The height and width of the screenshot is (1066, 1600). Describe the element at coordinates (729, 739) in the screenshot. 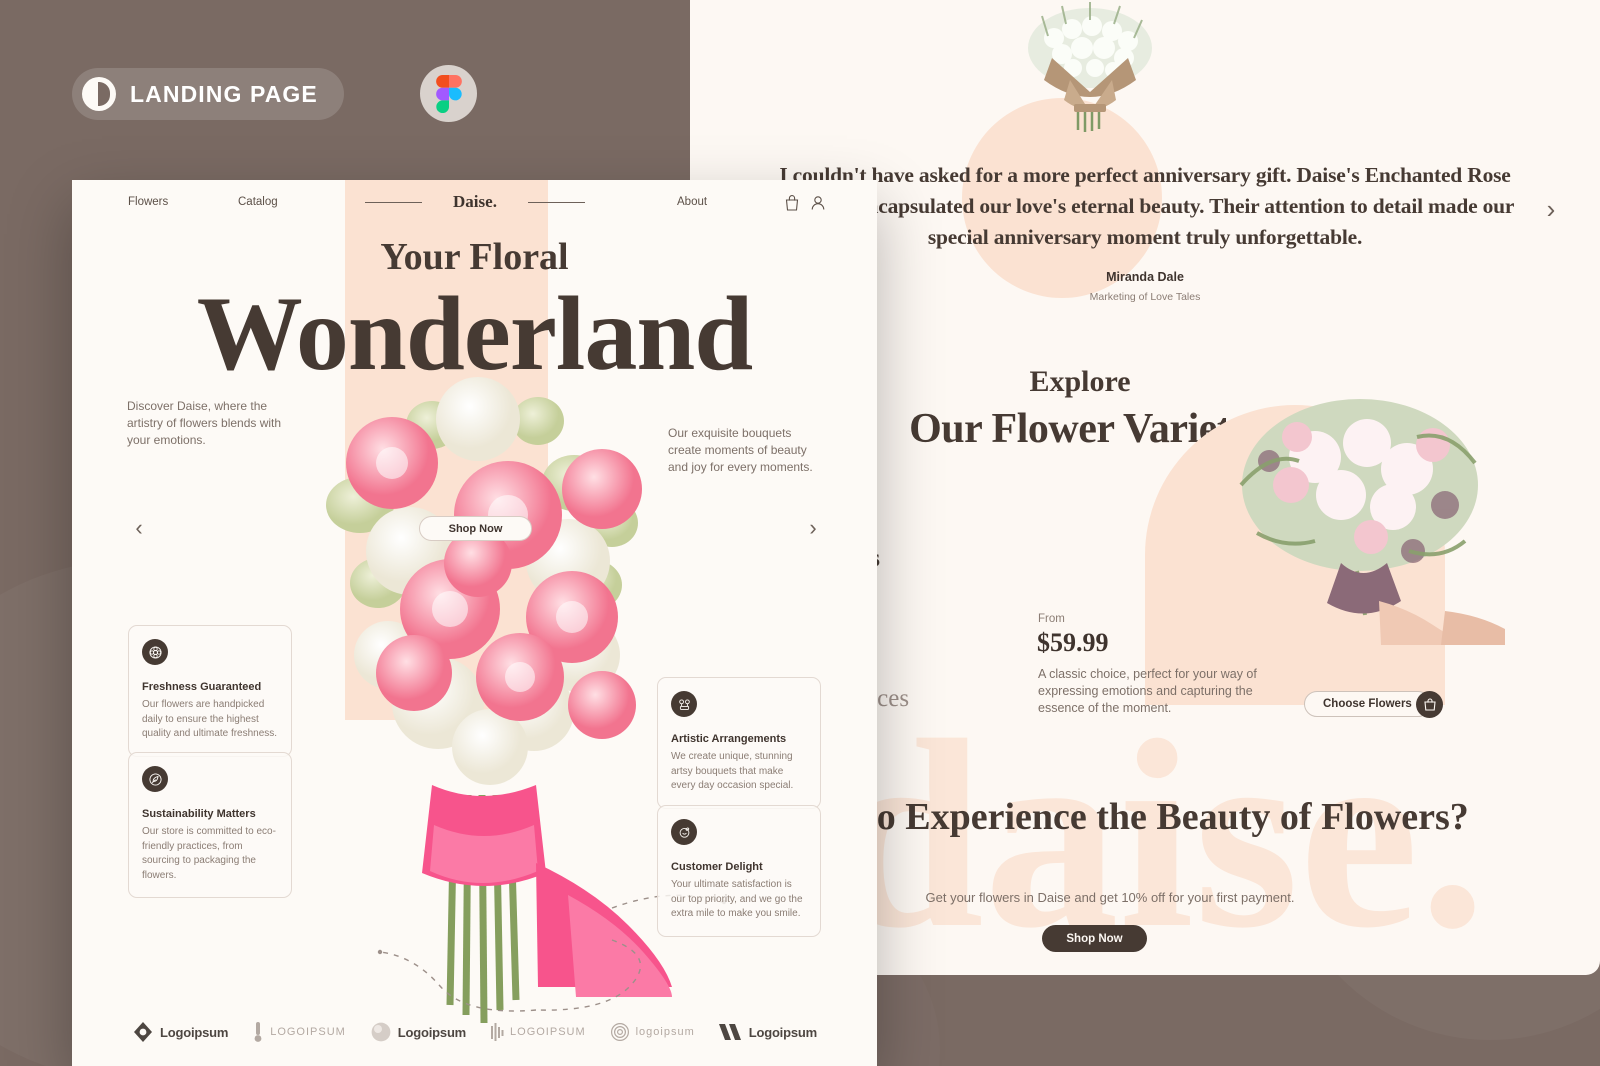

I see `feature-card-title: Artistic Arrangements` at that location.